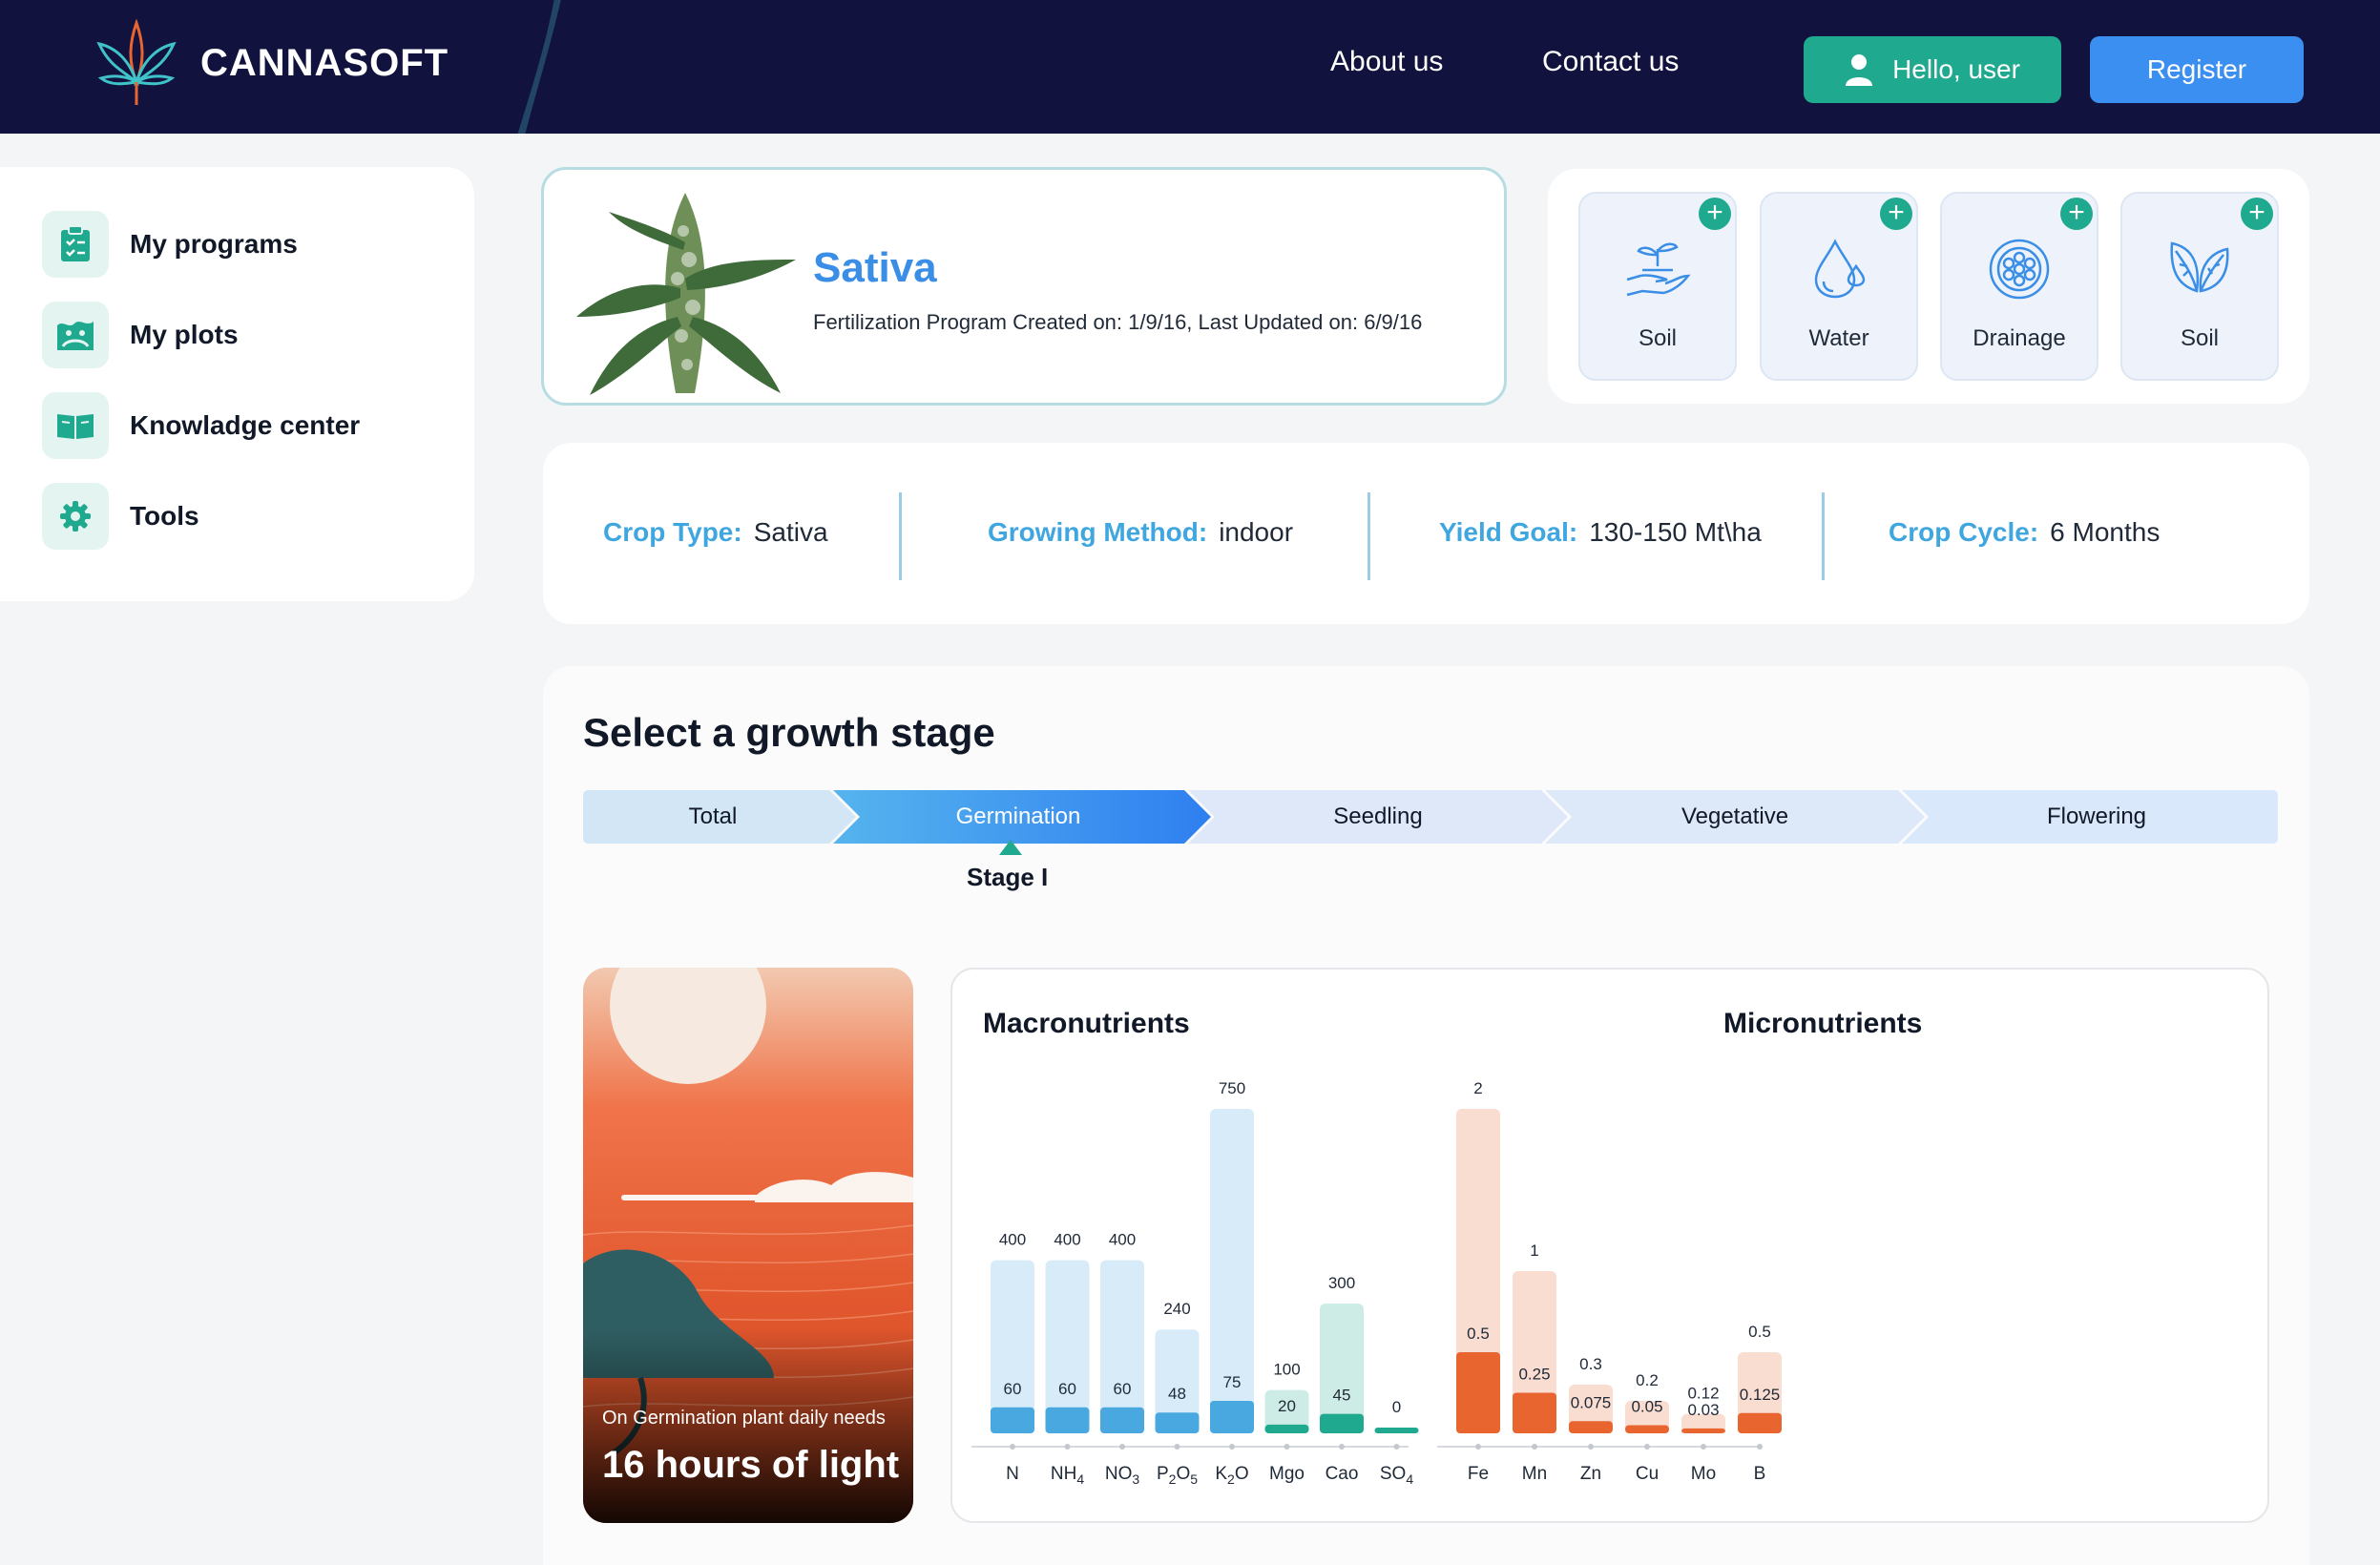 This screenshot has width=2380, height=1565. What do you see at coordinates (2076, 214) in the screenshot?
I see `add-drainage-button: +` at bounding box center [2076, 214].